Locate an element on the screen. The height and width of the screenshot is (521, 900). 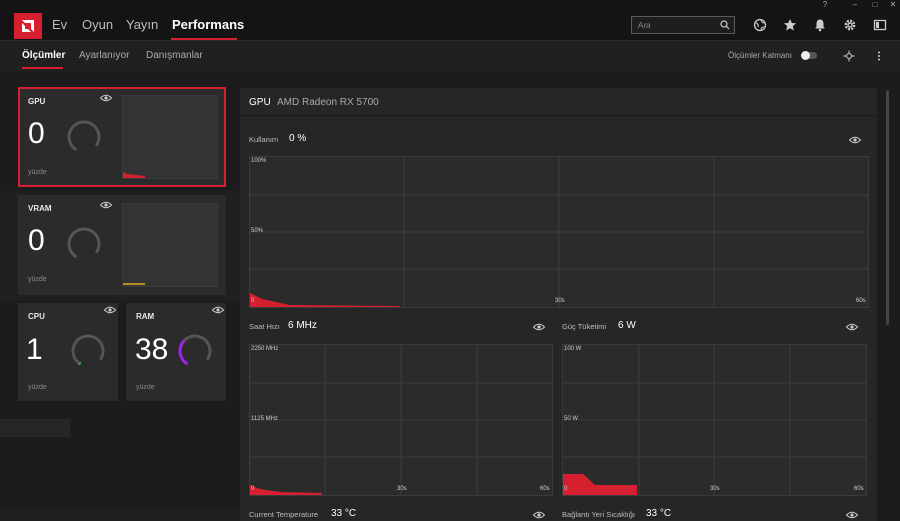
vram-label: VRAM is located at coordinates (40, 208).